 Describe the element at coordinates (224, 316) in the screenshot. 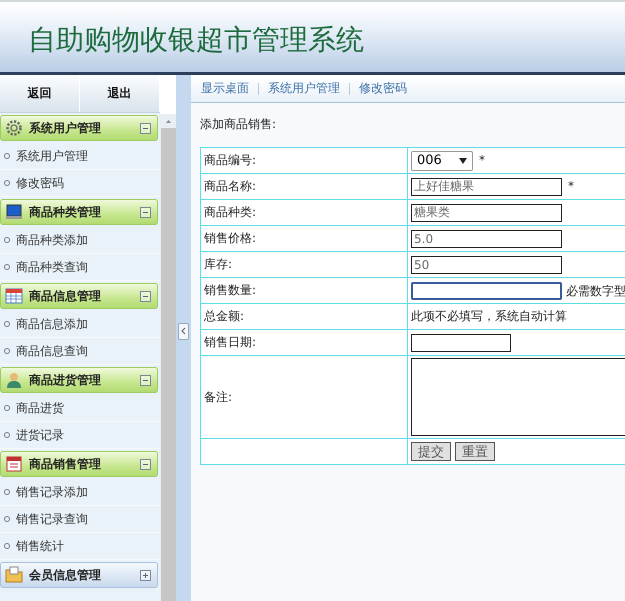

I see `field-label: 总金额:` at that location.